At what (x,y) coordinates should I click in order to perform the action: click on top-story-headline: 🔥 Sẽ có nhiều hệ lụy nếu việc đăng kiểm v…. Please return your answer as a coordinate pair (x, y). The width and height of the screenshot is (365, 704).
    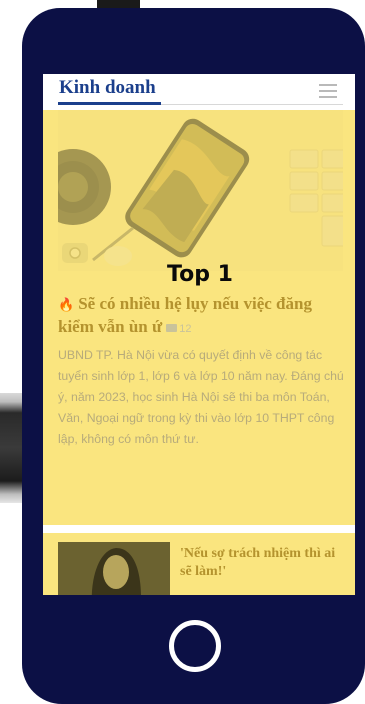
    Looking at the image, I should click on (200, 316).